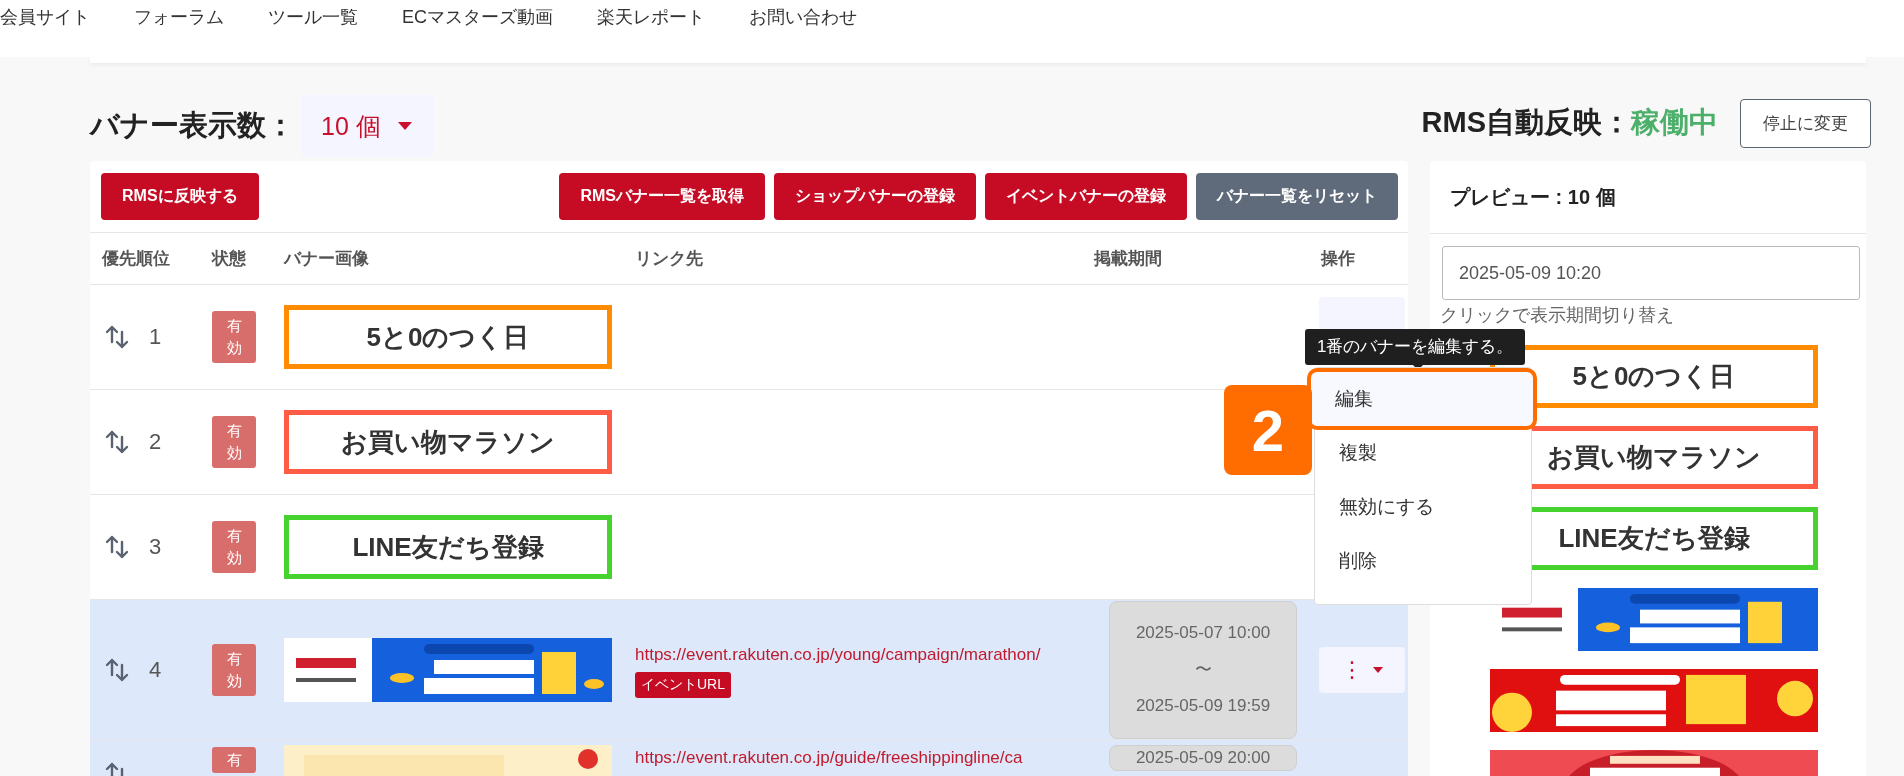 The image size is (1904, 776). I want to click on auto-sync-label: RMS自動反映：, so click(1526, 122).